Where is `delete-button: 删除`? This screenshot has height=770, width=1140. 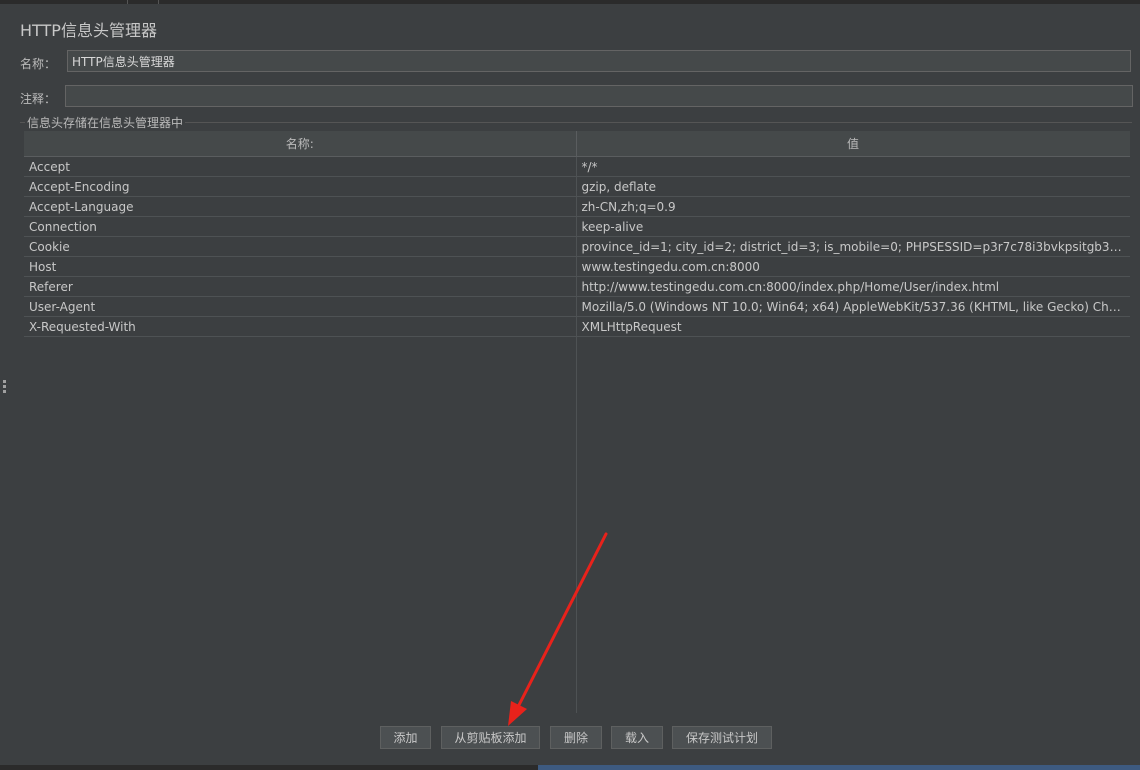
delete-button: 删除 is located at coordinates (576, 737).